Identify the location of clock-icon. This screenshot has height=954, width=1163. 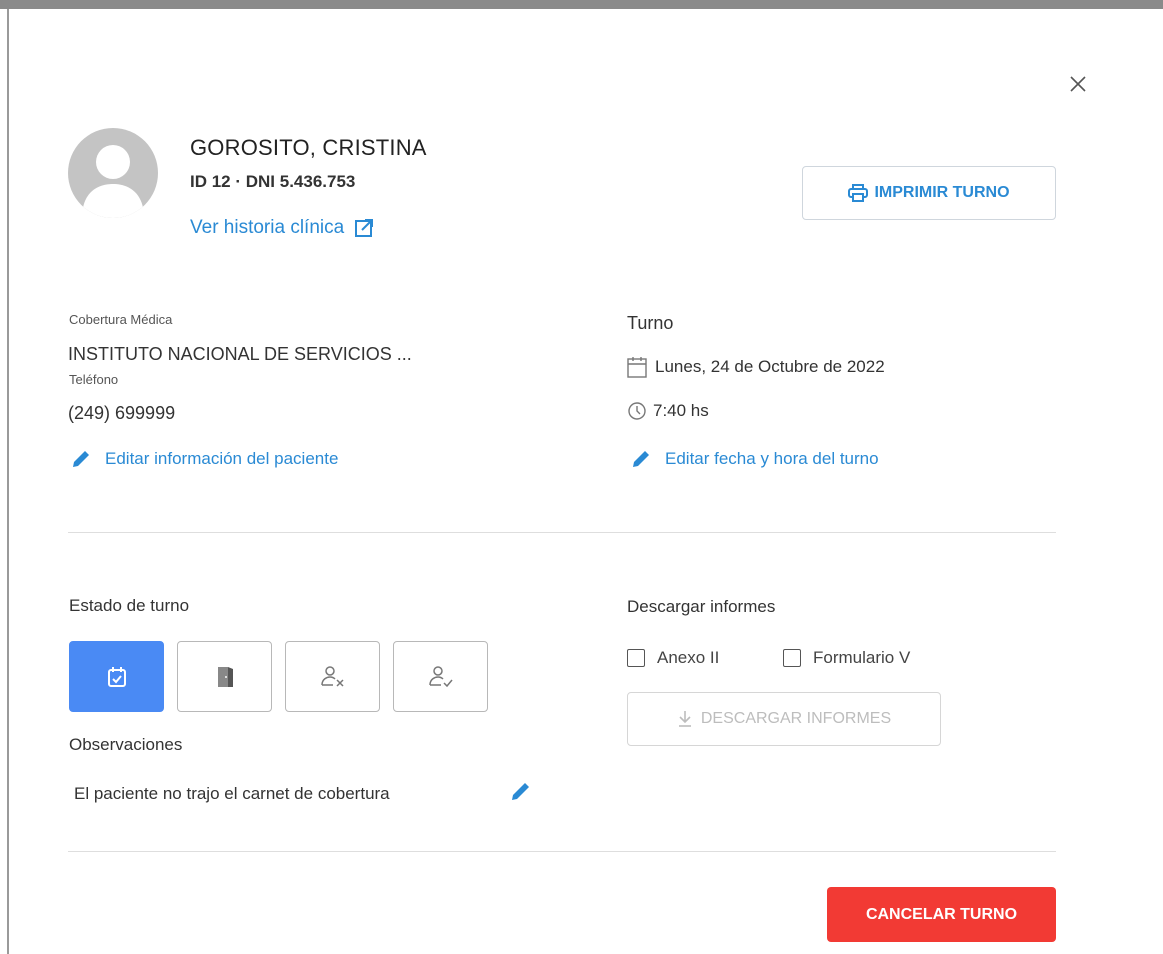
(637, 411).